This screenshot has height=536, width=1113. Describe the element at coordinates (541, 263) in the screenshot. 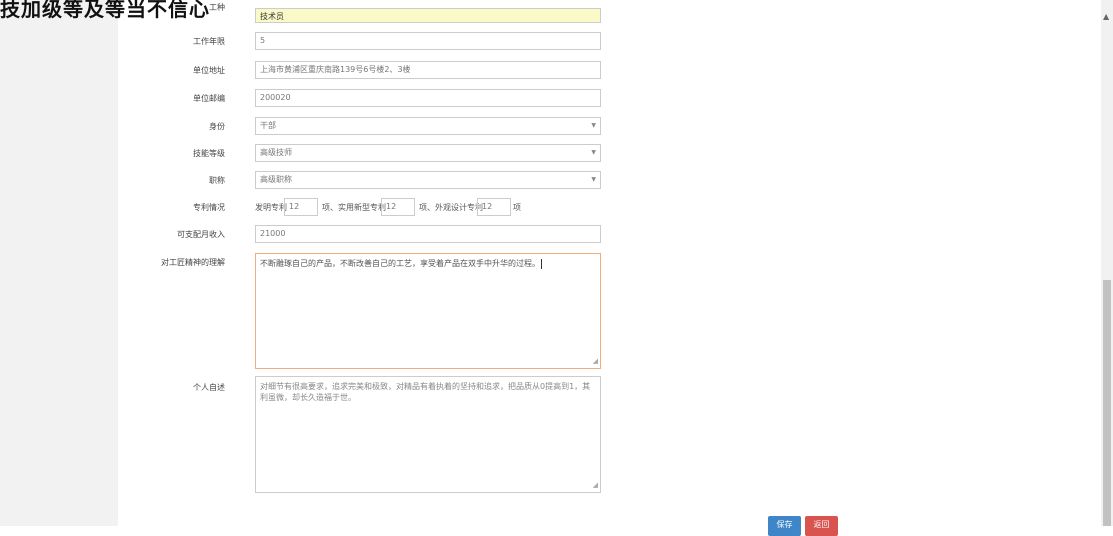

I see `text-cursor` at that location.